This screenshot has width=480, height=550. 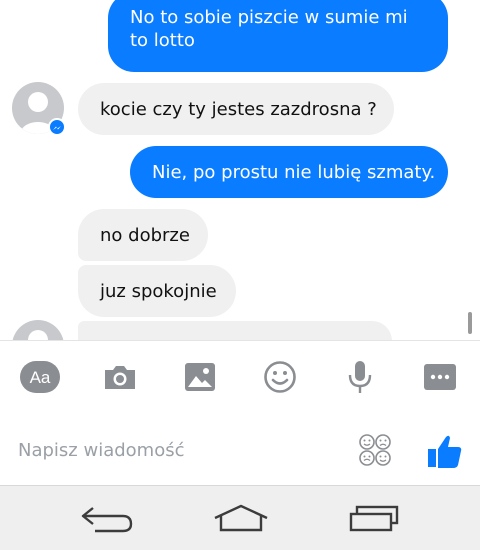 I want to click on emoji-icon, so click(x=280, y=377).